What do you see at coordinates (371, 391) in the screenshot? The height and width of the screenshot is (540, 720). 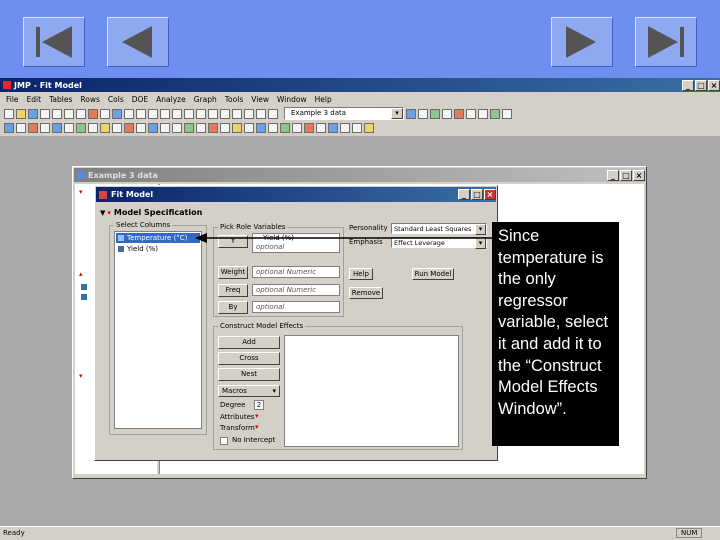 I see `effects-list` at bounding box center [371, 391].